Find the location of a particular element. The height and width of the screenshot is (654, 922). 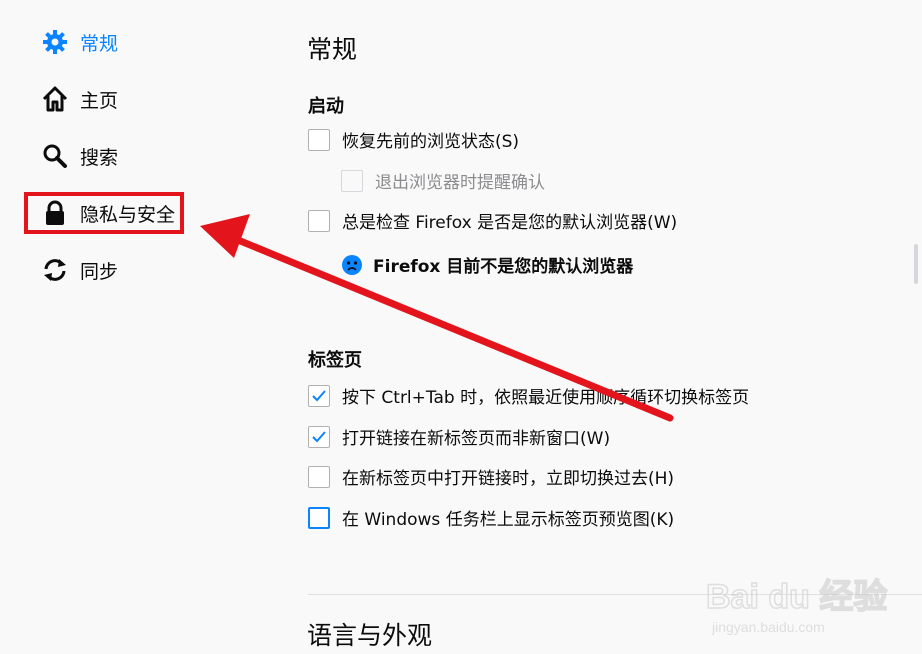

warn-on-quit-label: 退出浏览器时提醒确认 is located at coordinates (460, 183).